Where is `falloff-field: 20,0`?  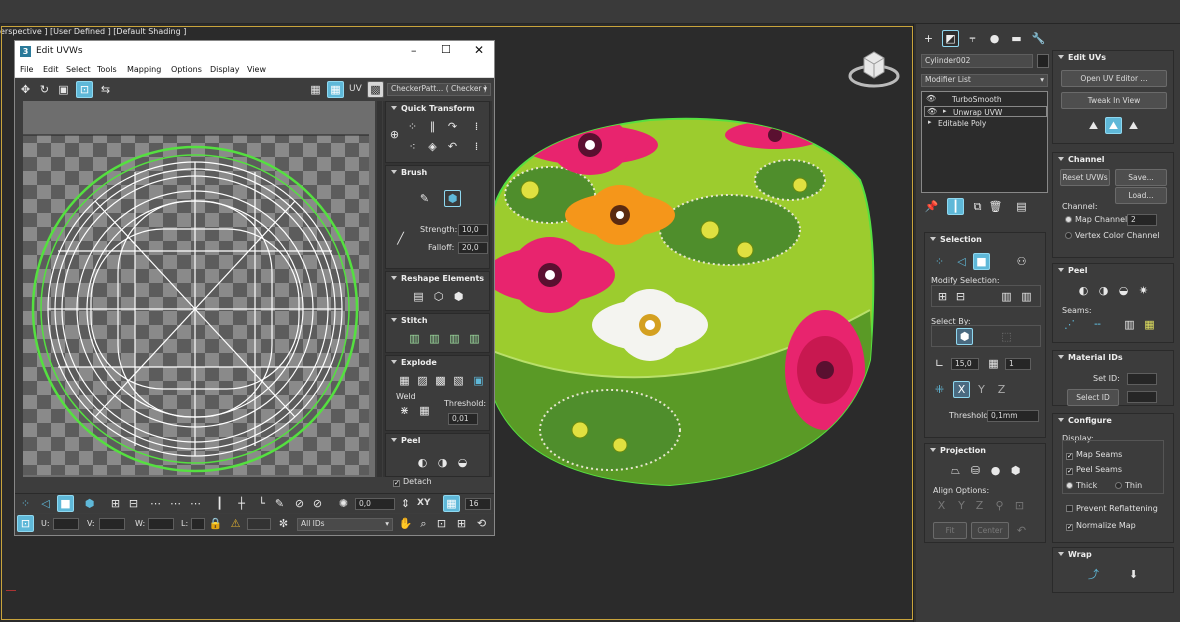
falloff-field: 20,0 is located at coordinates (473, 248).